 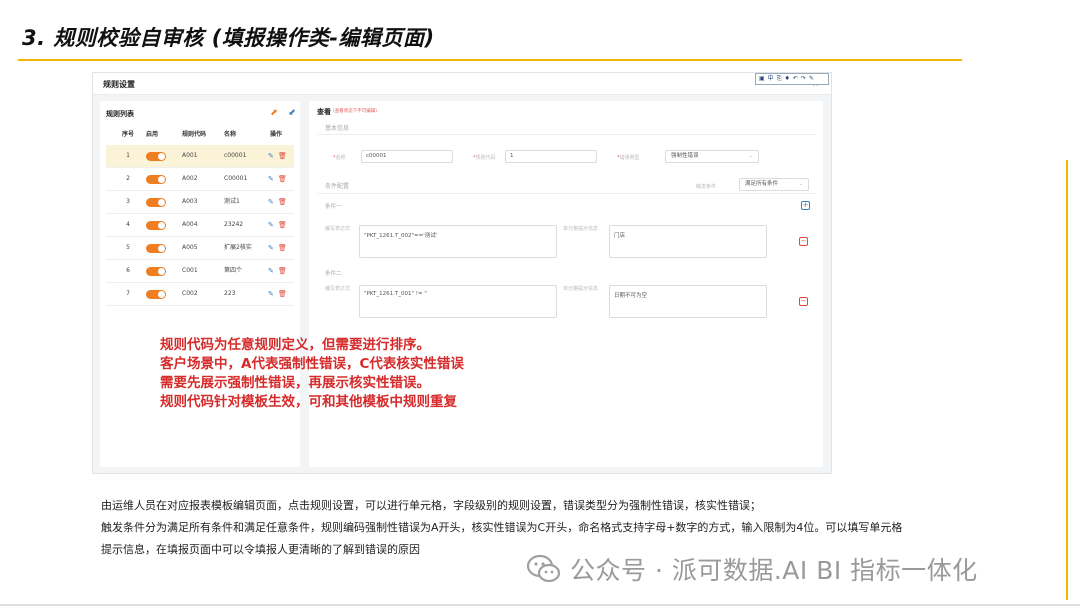 I want to click on row-code: C002, so click(x=190, y=293).